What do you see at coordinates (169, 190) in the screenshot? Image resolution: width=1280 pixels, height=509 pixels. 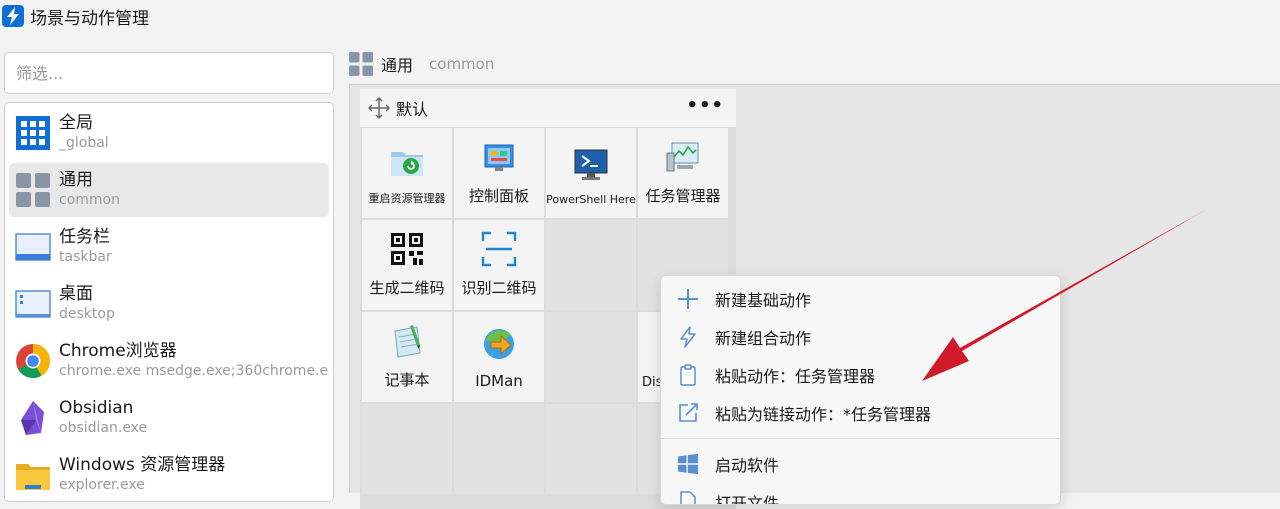 I see `scene-item-common: 通用 common` at bounding box center [169, 190].